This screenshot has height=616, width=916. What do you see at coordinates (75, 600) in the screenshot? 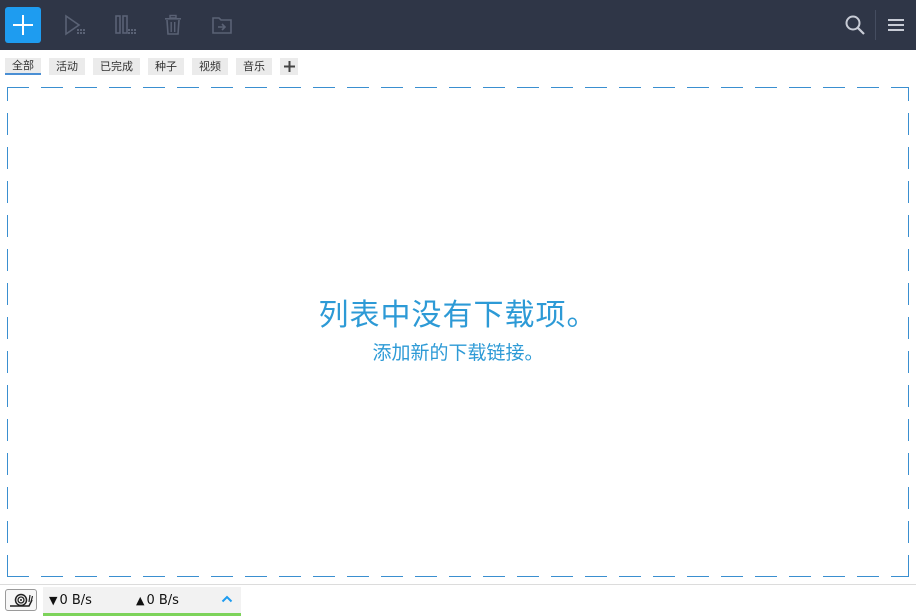
I see `download-speed-value: 0 B/s` at bounding box center [75, 600].